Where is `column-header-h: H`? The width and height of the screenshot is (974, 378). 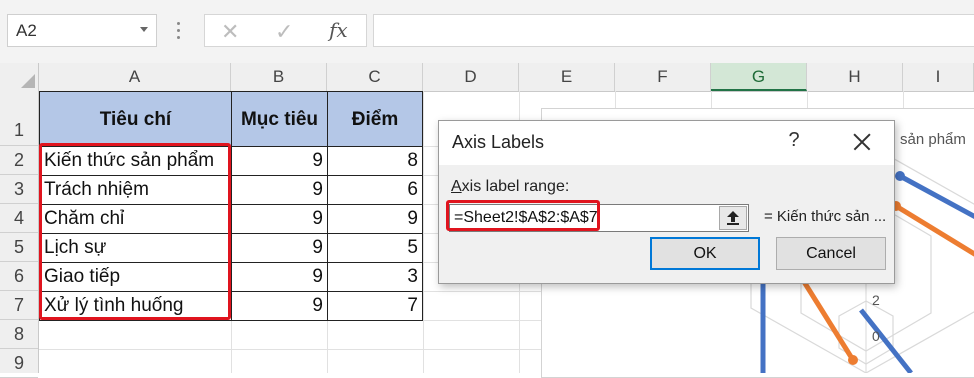
column-header-h: H is located at coordinates (855, 77).